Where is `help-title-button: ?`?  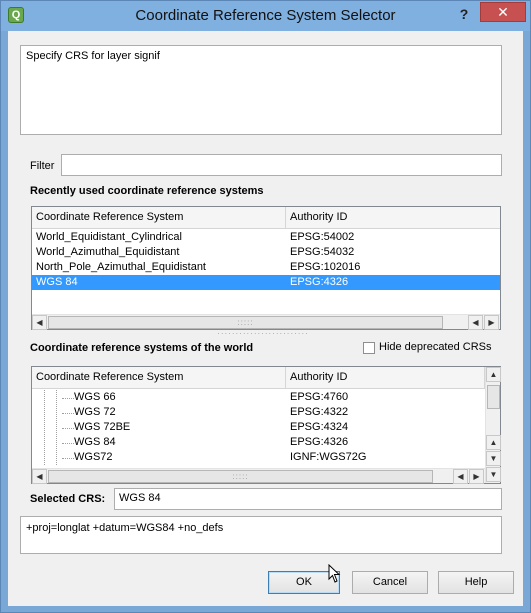
help-title-button: ? is located at coordinates (464, 14).